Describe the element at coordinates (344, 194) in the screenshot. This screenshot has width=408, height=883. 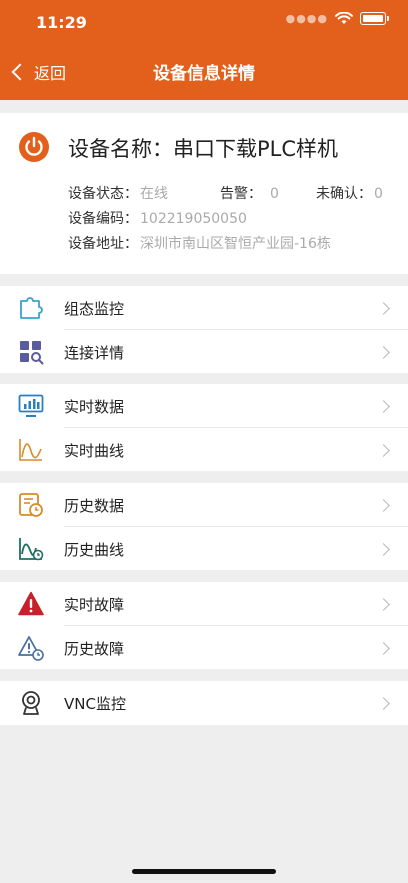
I see `unconfirmed-label: 未确认：` at that location.